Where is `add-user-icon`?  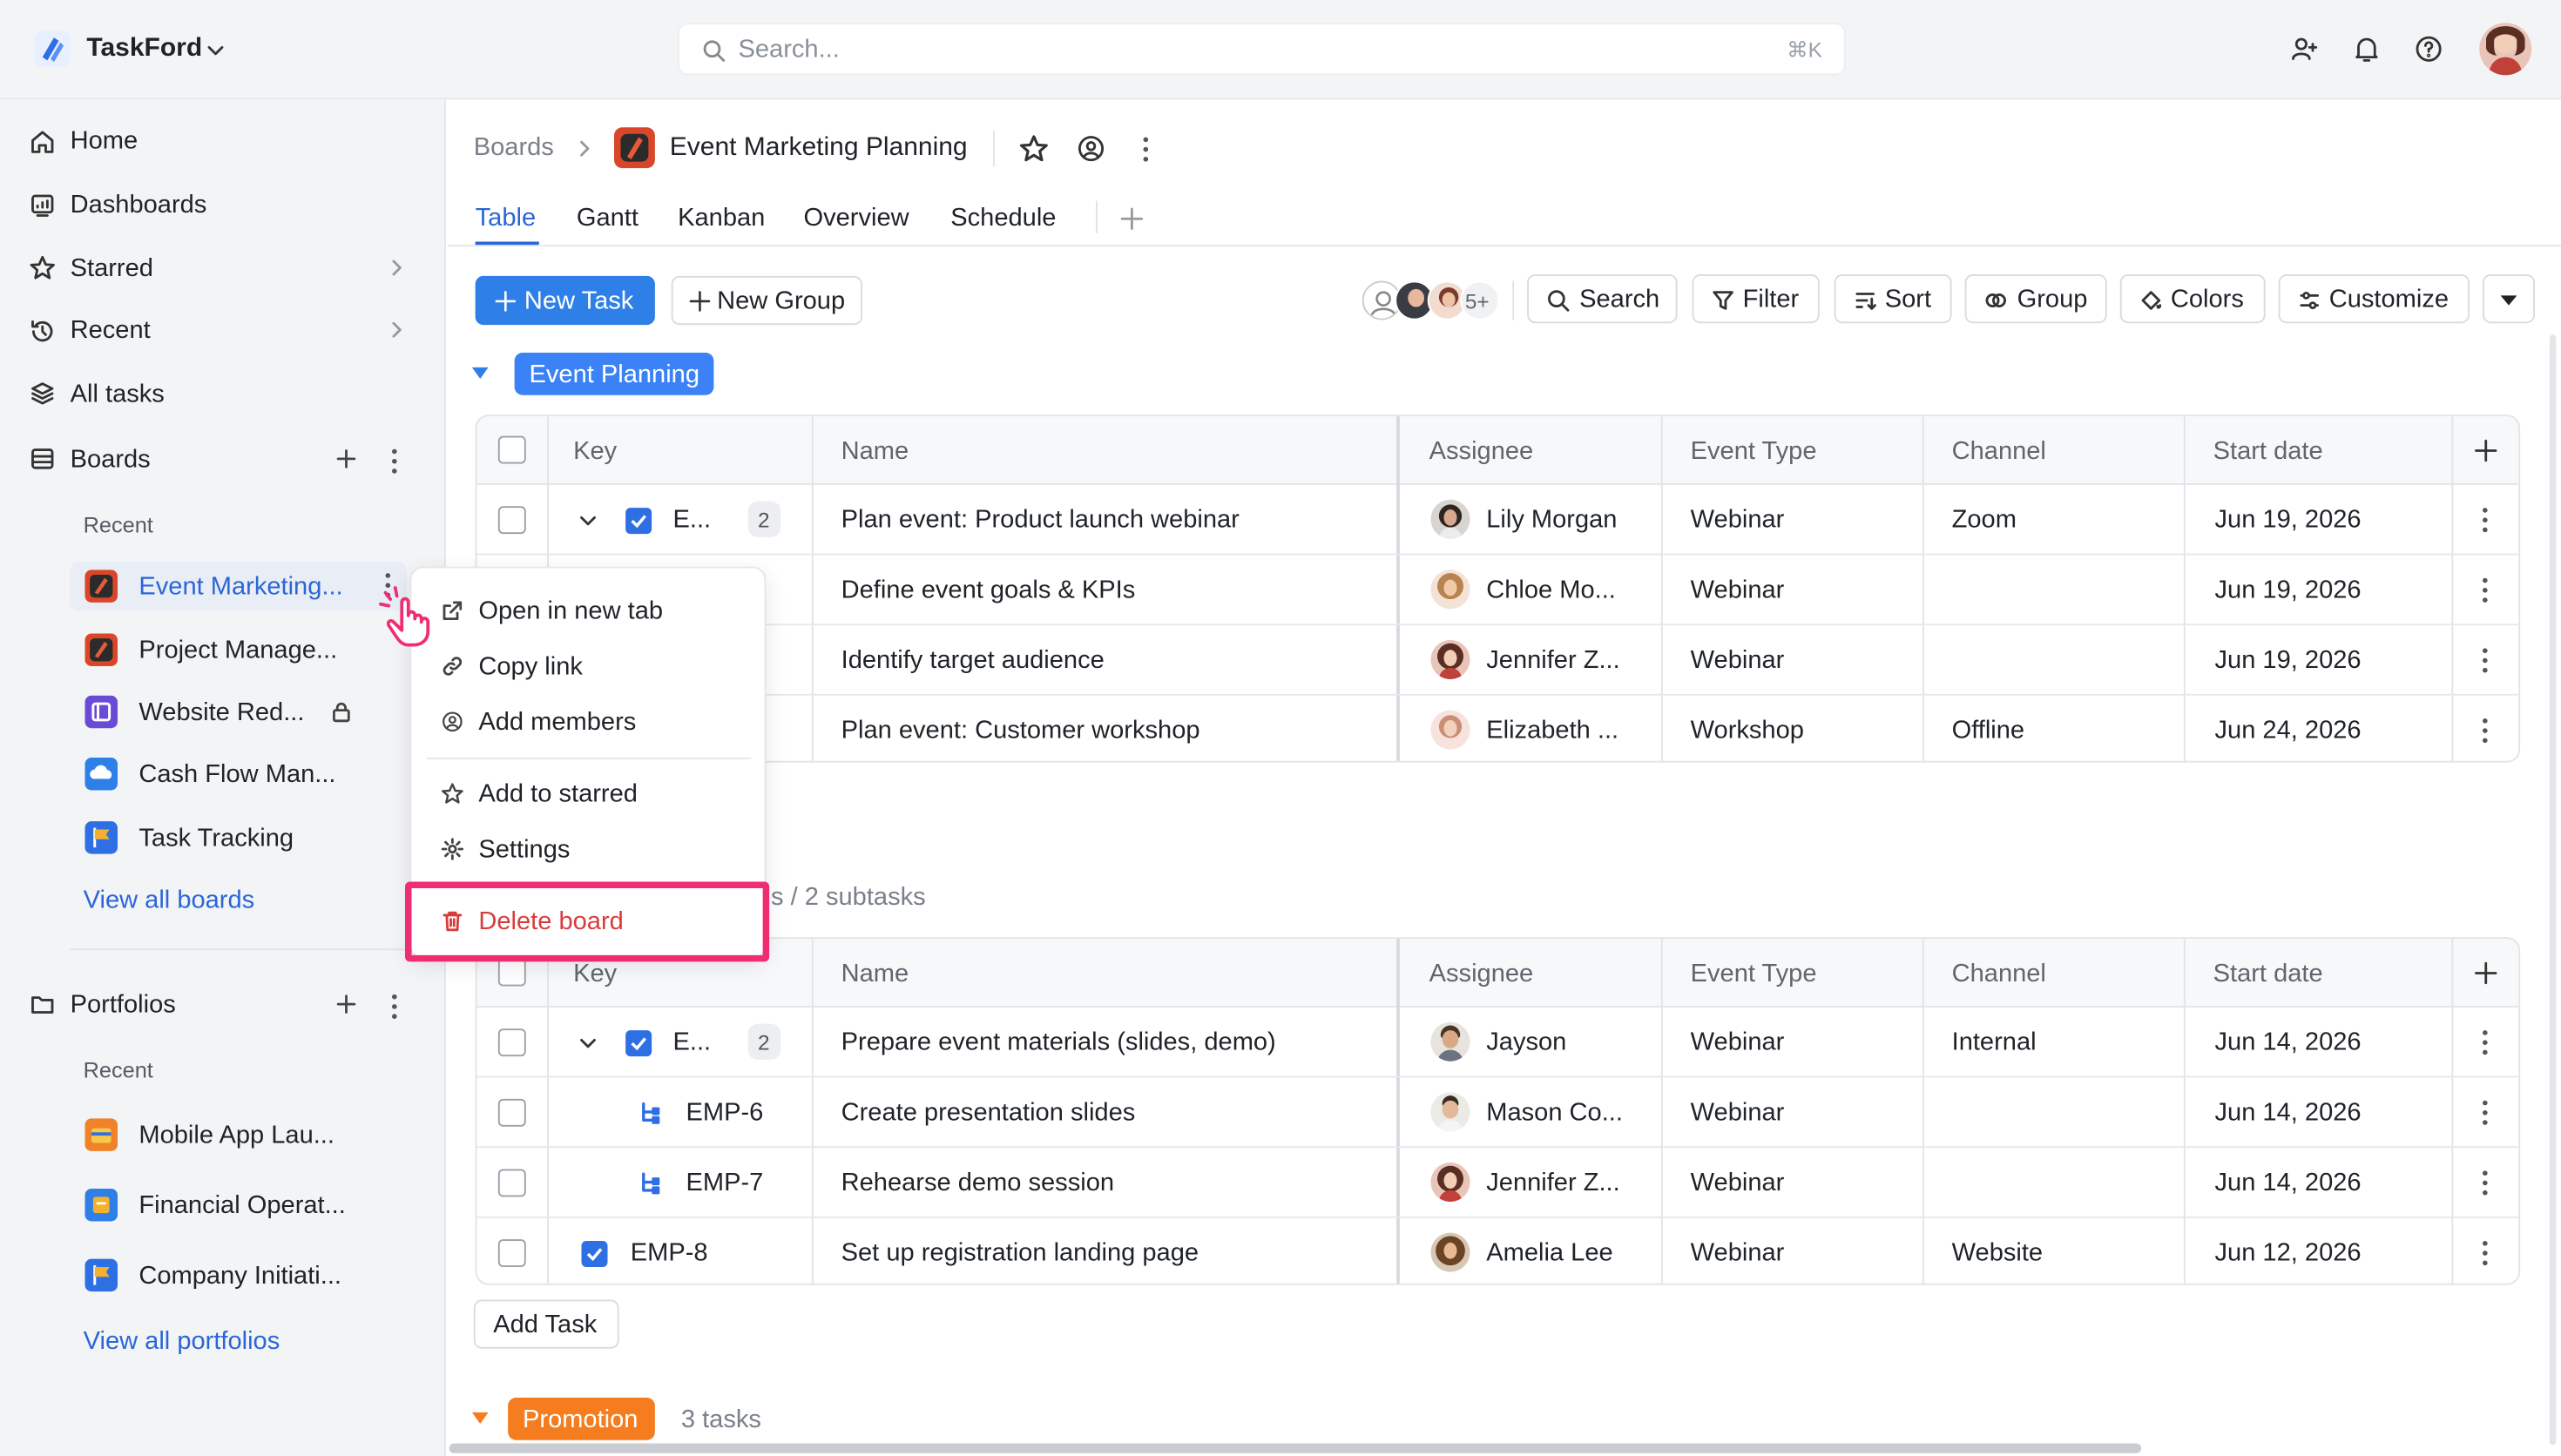 add-user-icon is located at coordinates (2305, 49).